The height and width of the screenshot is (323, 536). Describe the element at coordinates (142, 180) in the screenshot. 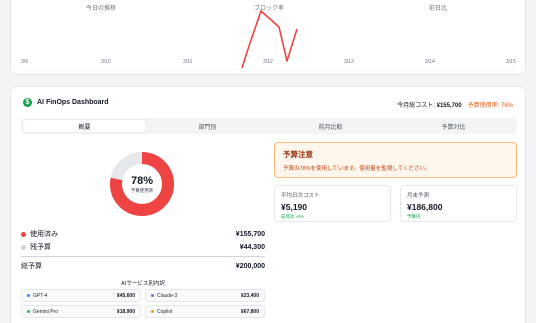

I see `donut-percent: 78%` at that location.